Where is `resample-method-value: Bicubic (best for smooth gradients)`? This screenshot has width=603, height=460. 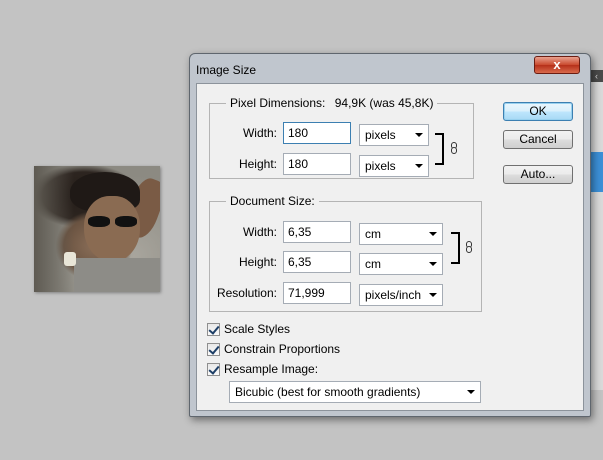
resample-method-value: Bicubic (best for smooth gradients) is located at coordinates (328, 392).